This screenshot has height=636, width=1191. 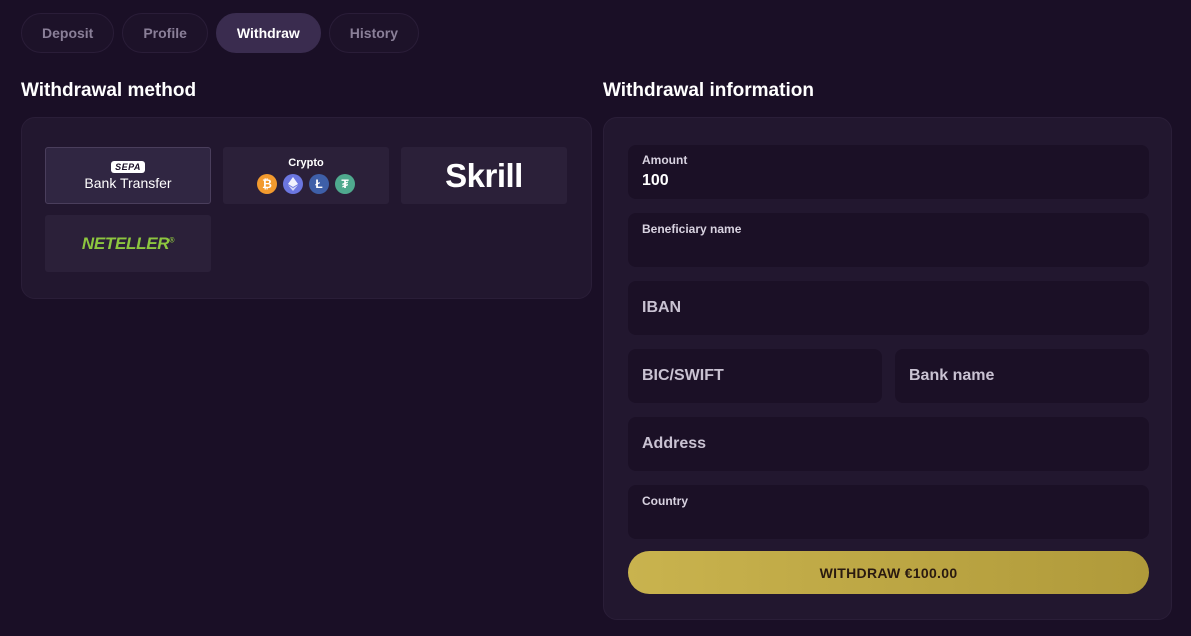 I want to click on country-field: Country, so click(x=888, y=512).